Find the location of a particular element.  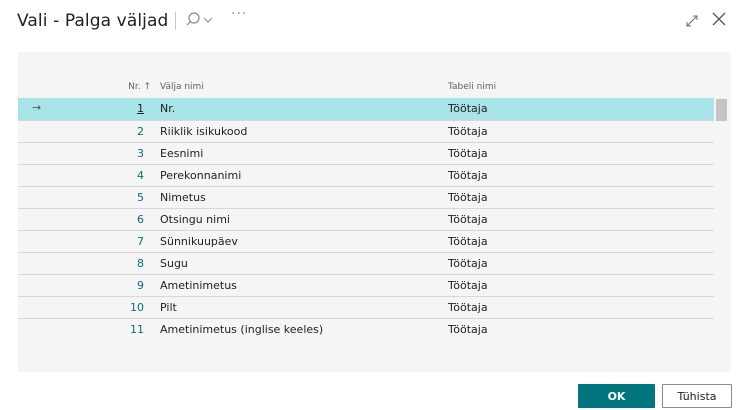

expand-button is located at coordinates (692, 20).